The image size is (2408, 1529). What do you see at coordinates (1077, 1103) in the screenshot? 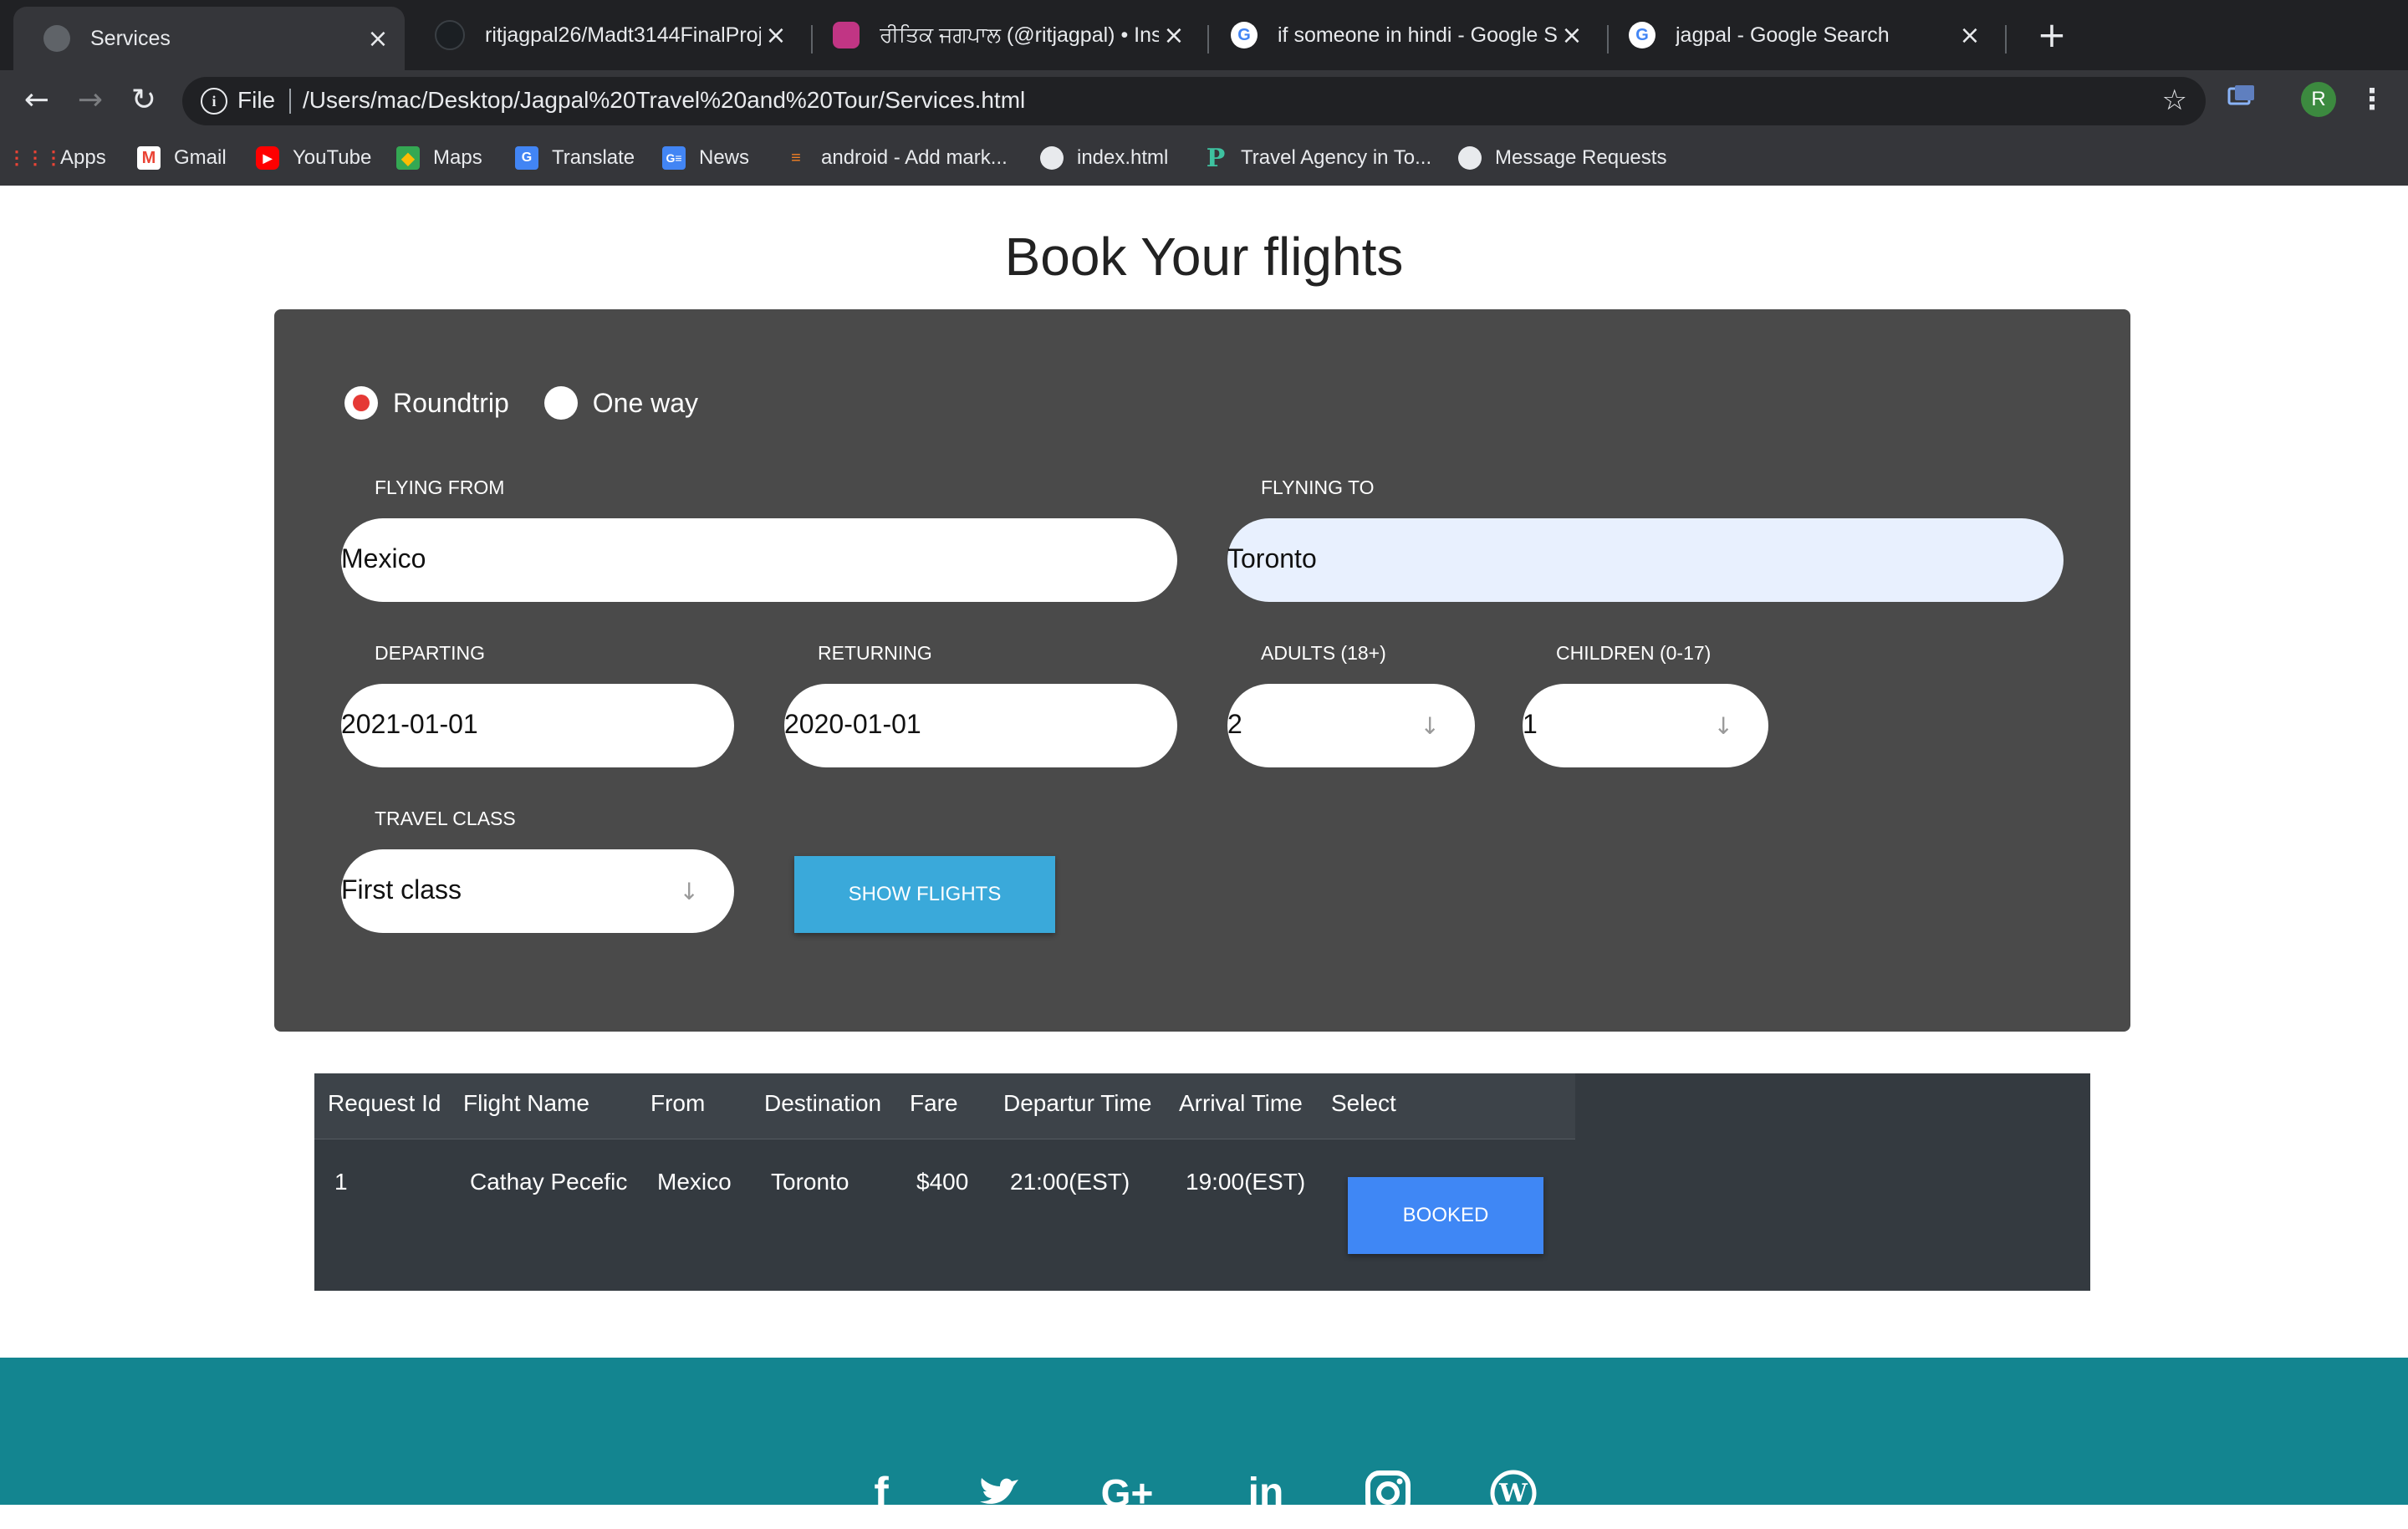
I see `column-header: Departur Time` at bounding box center [1077, 1103].